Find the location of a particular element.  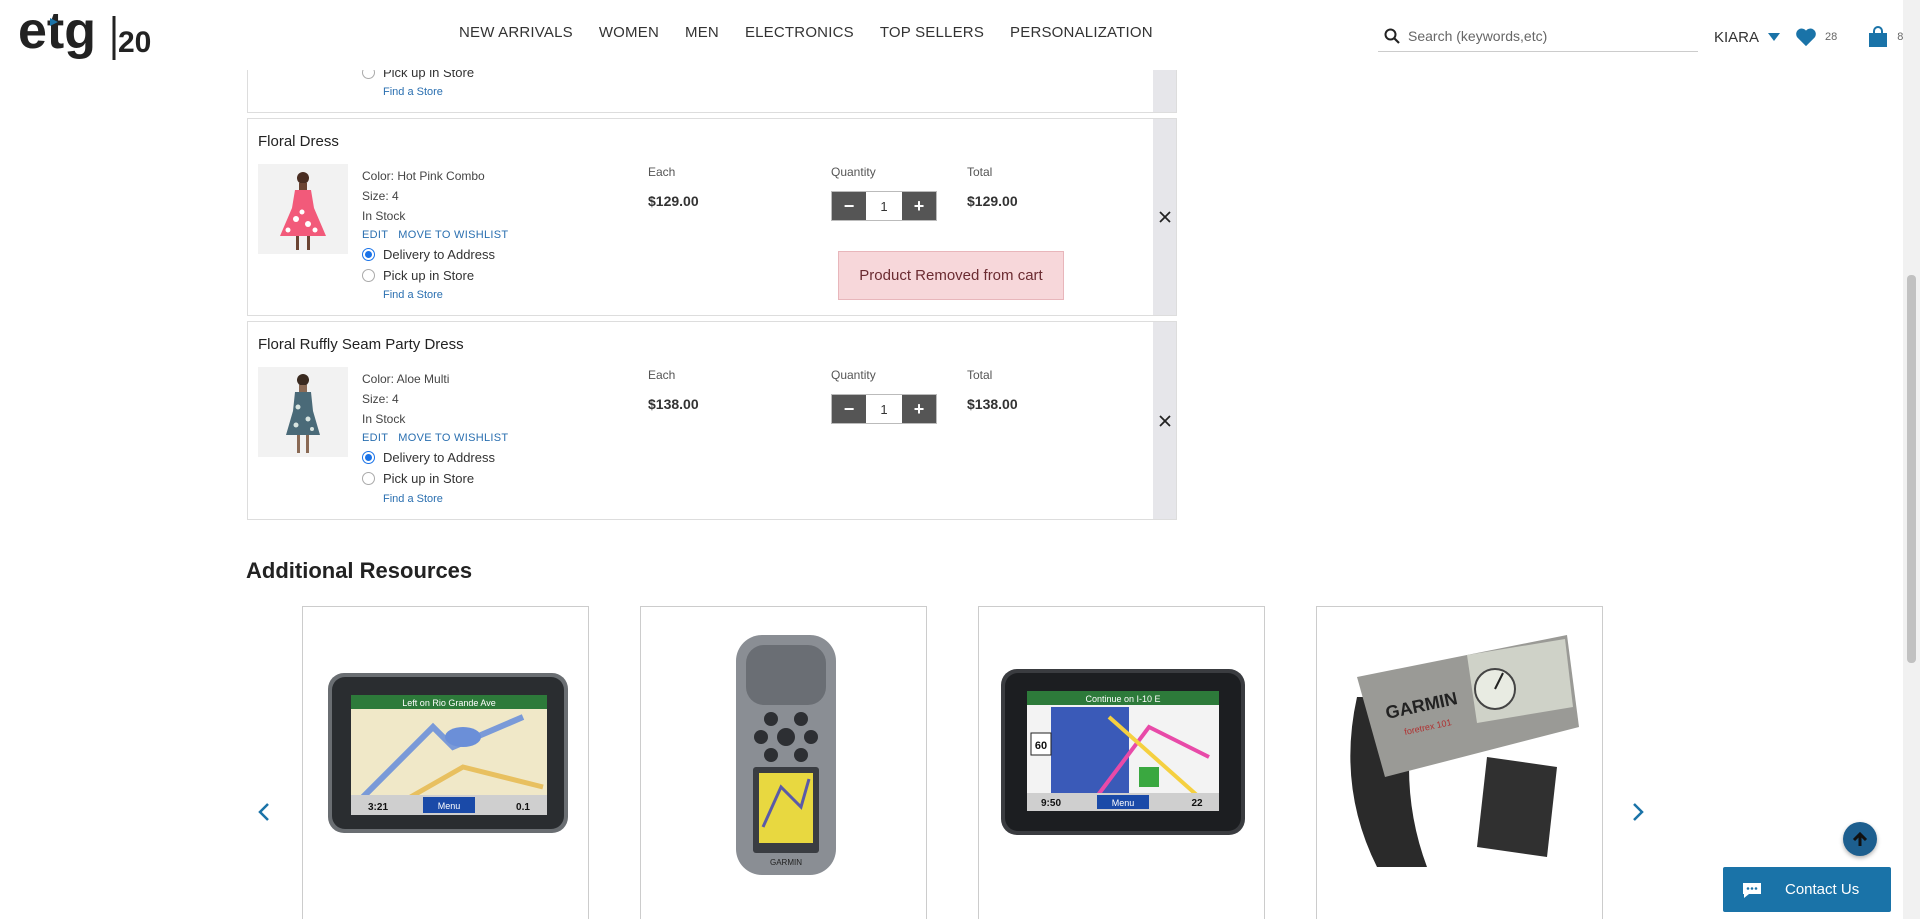

chevron-down-icon is located at coordinates (1774, 37).